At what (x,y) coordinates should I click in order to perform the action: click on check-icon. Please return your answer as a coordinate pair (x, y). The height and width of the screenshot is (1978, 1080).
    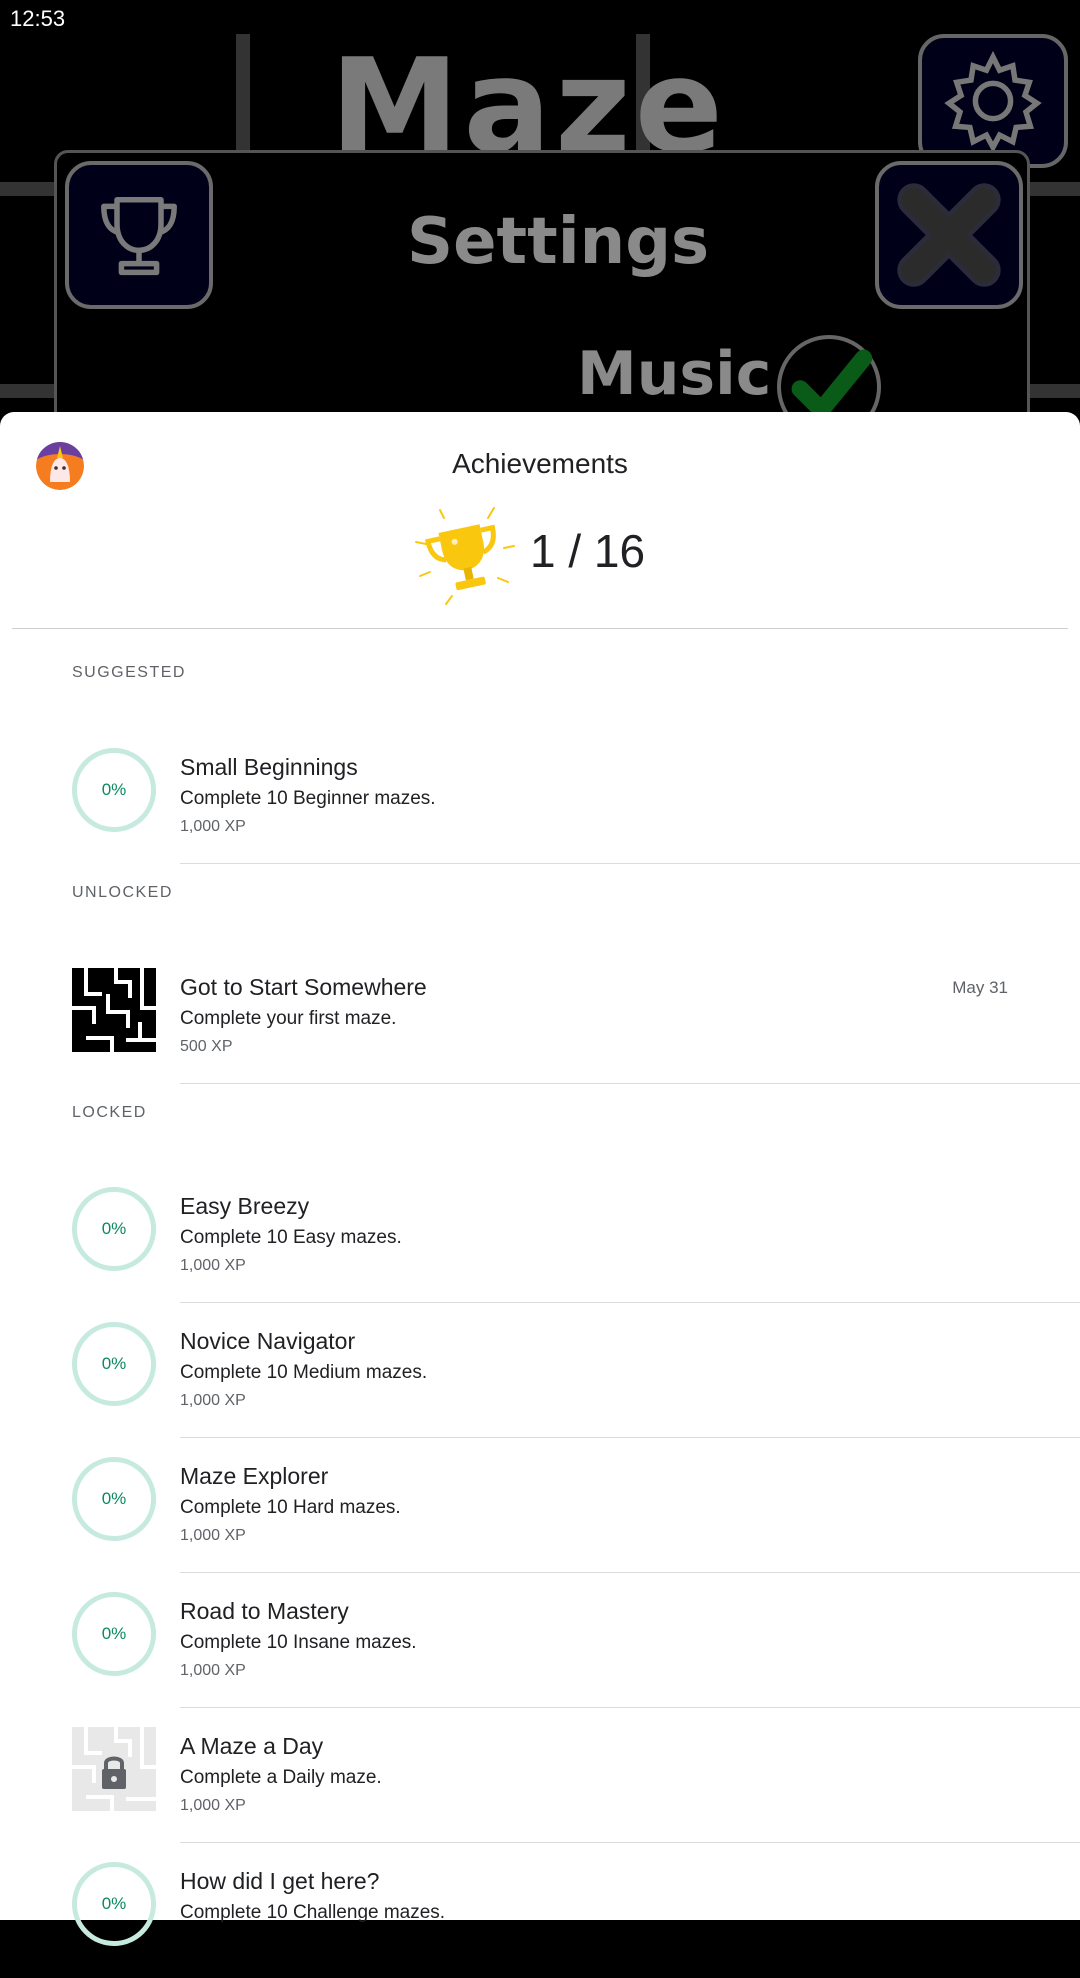
    Looking at the image, I should click on (832, 384).